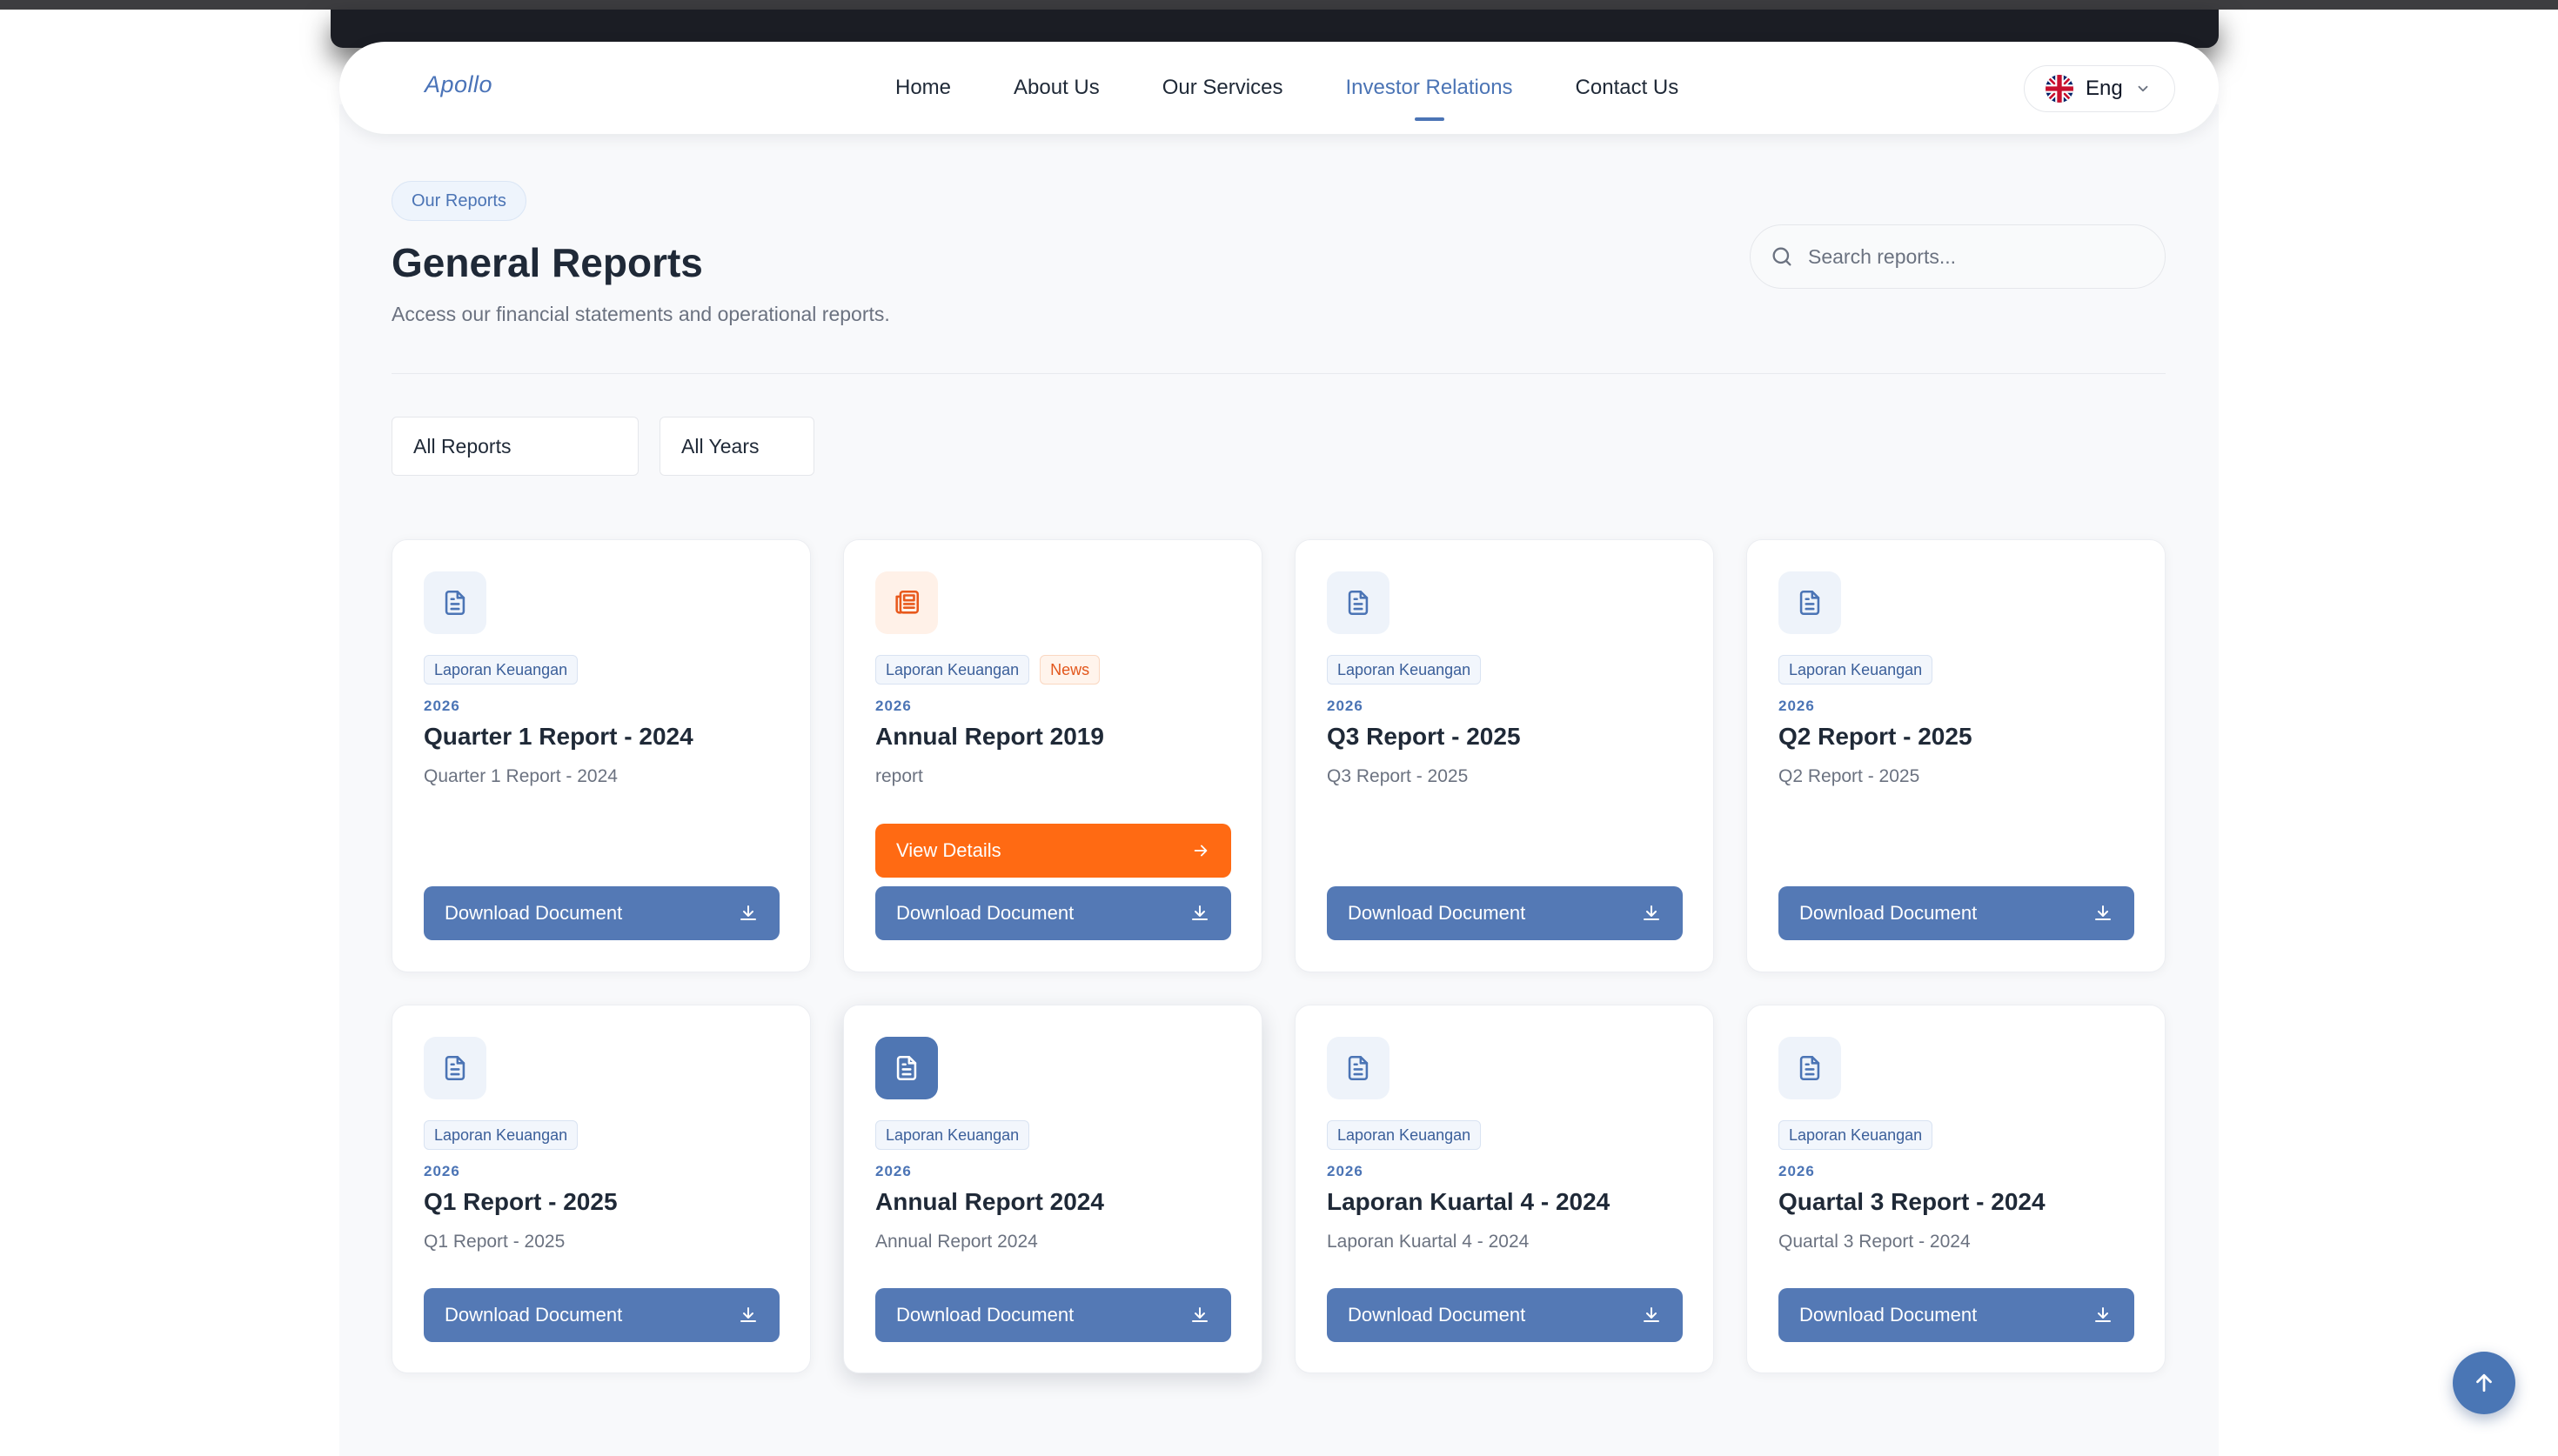 This screenshot has width=2558, height=1456. What do you see at coordinates (2104, 88) in the screenshot?
I see `language-label: Eng` at bounding box center [2104, 88].